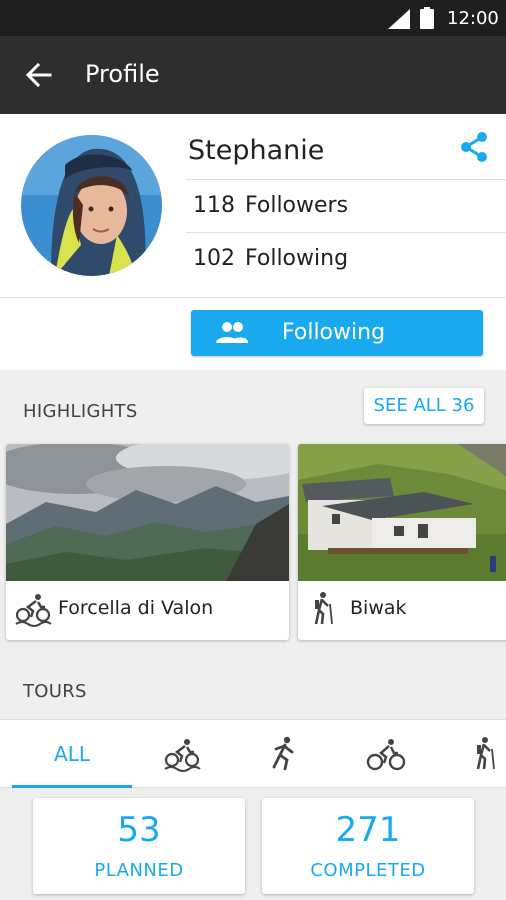  I want to click on planned-count: 53, so click(139, 830).